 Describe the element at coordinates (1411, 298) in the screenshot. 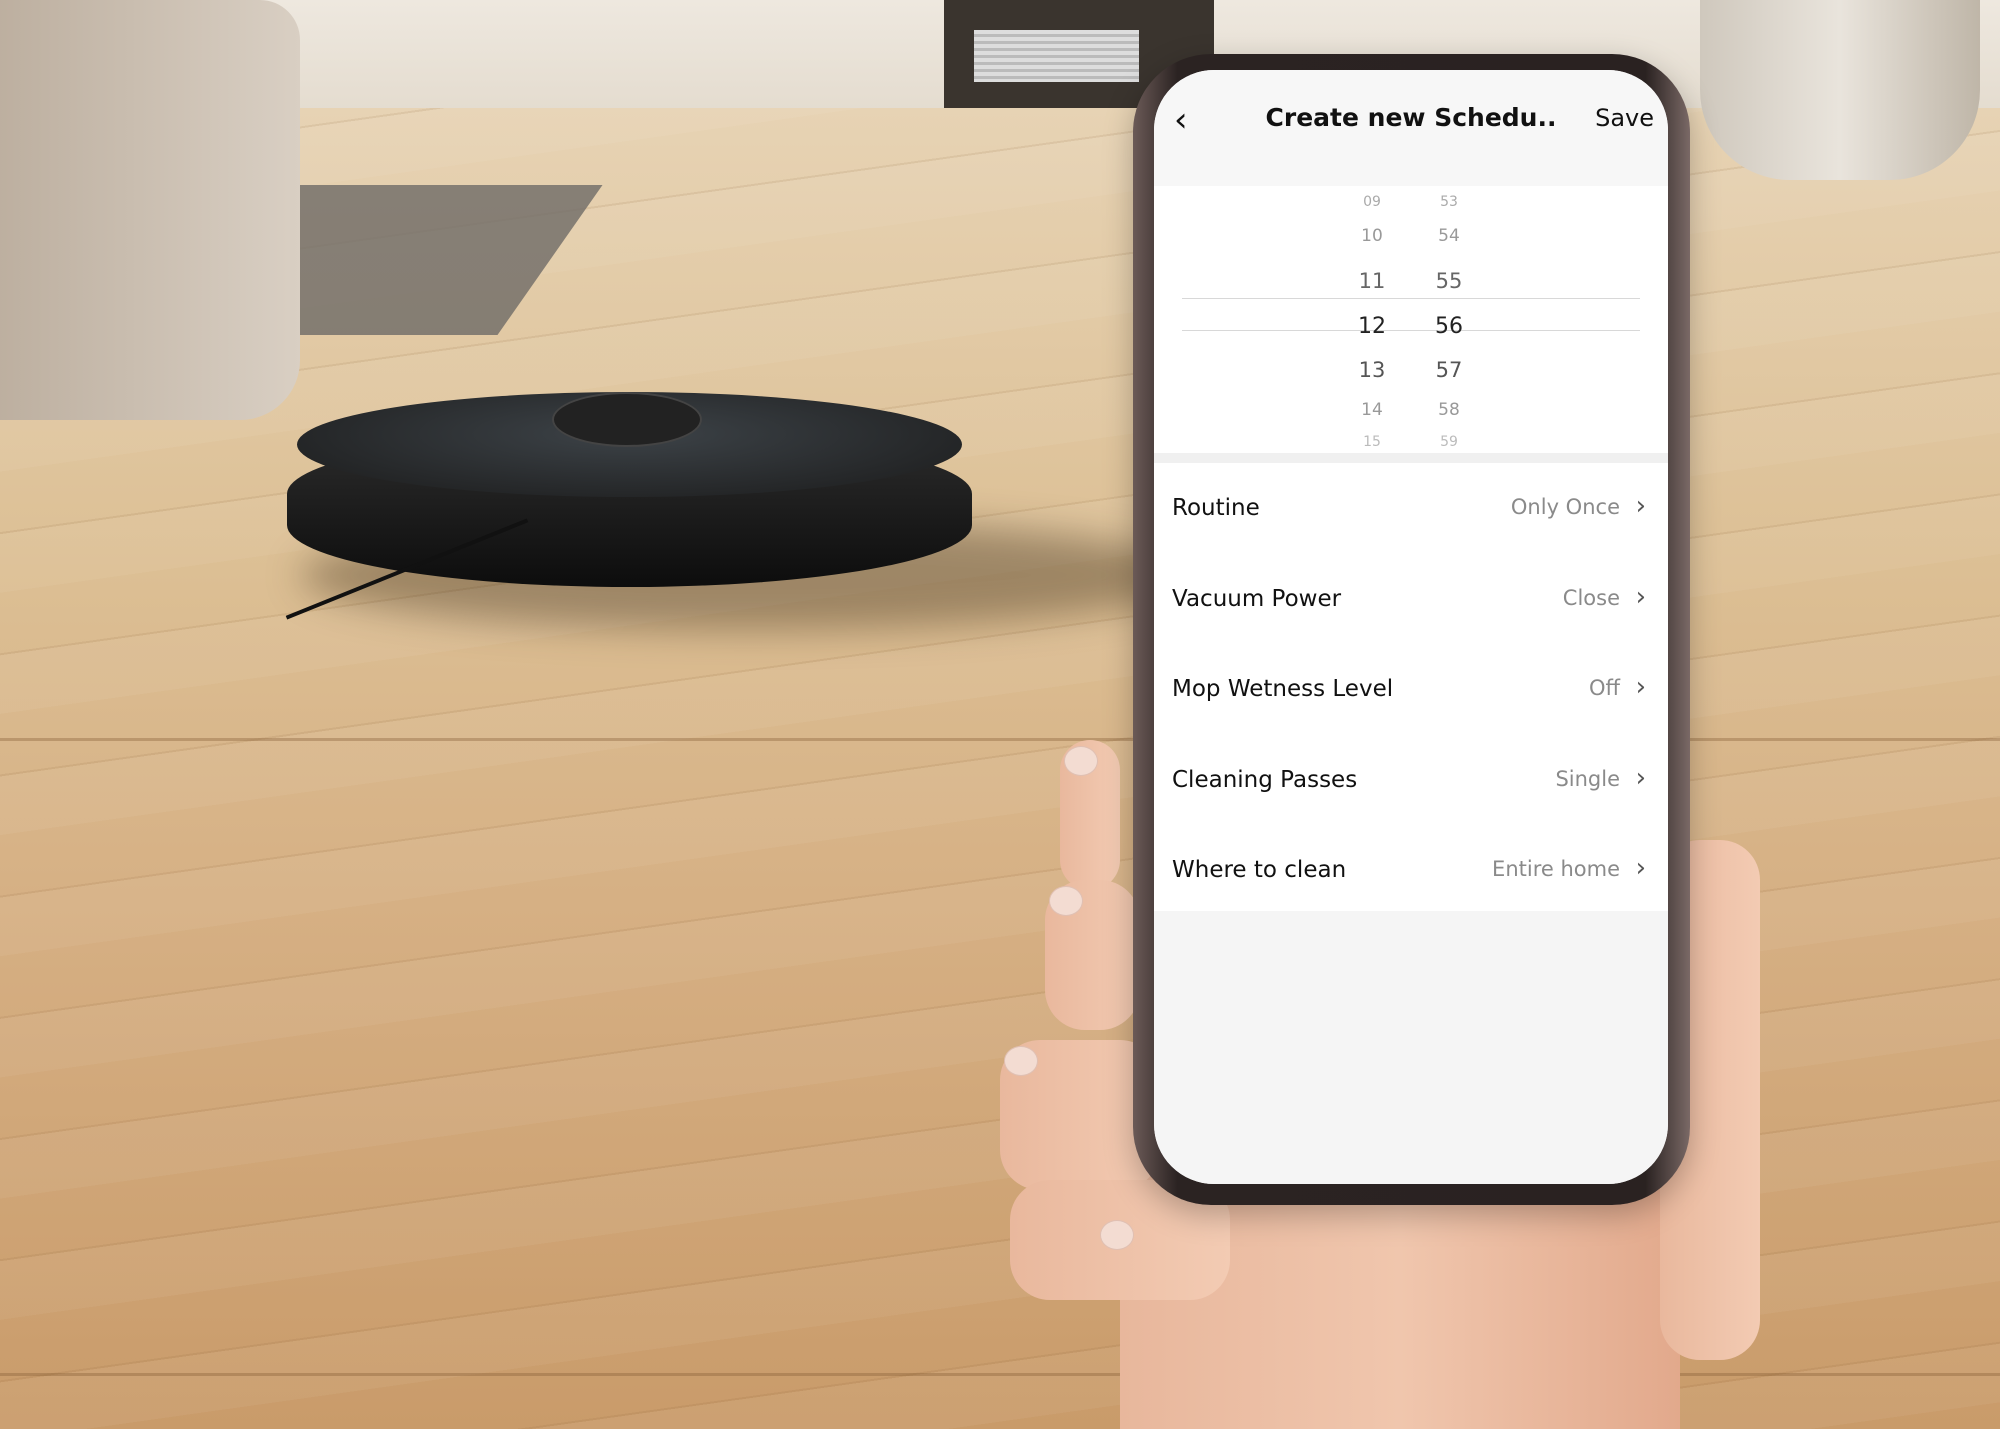

I see `selection-line-top` at that location.